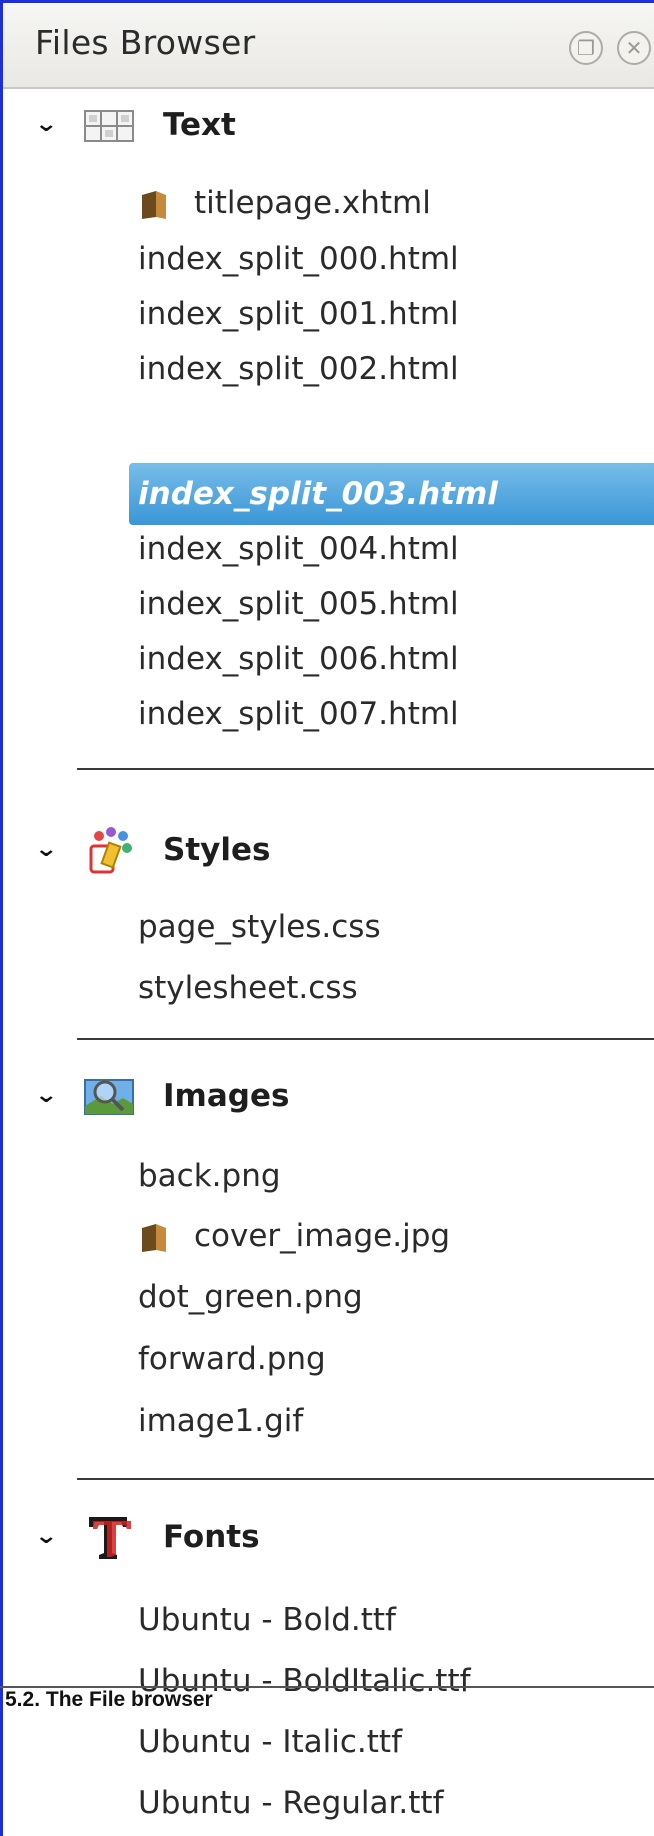 This screenshot has height=1836, width=654. Describe the element at coordinates (396, 1620) in the screenshot. I see `file-item: Ubuntu - Bold.ttf` at that location.